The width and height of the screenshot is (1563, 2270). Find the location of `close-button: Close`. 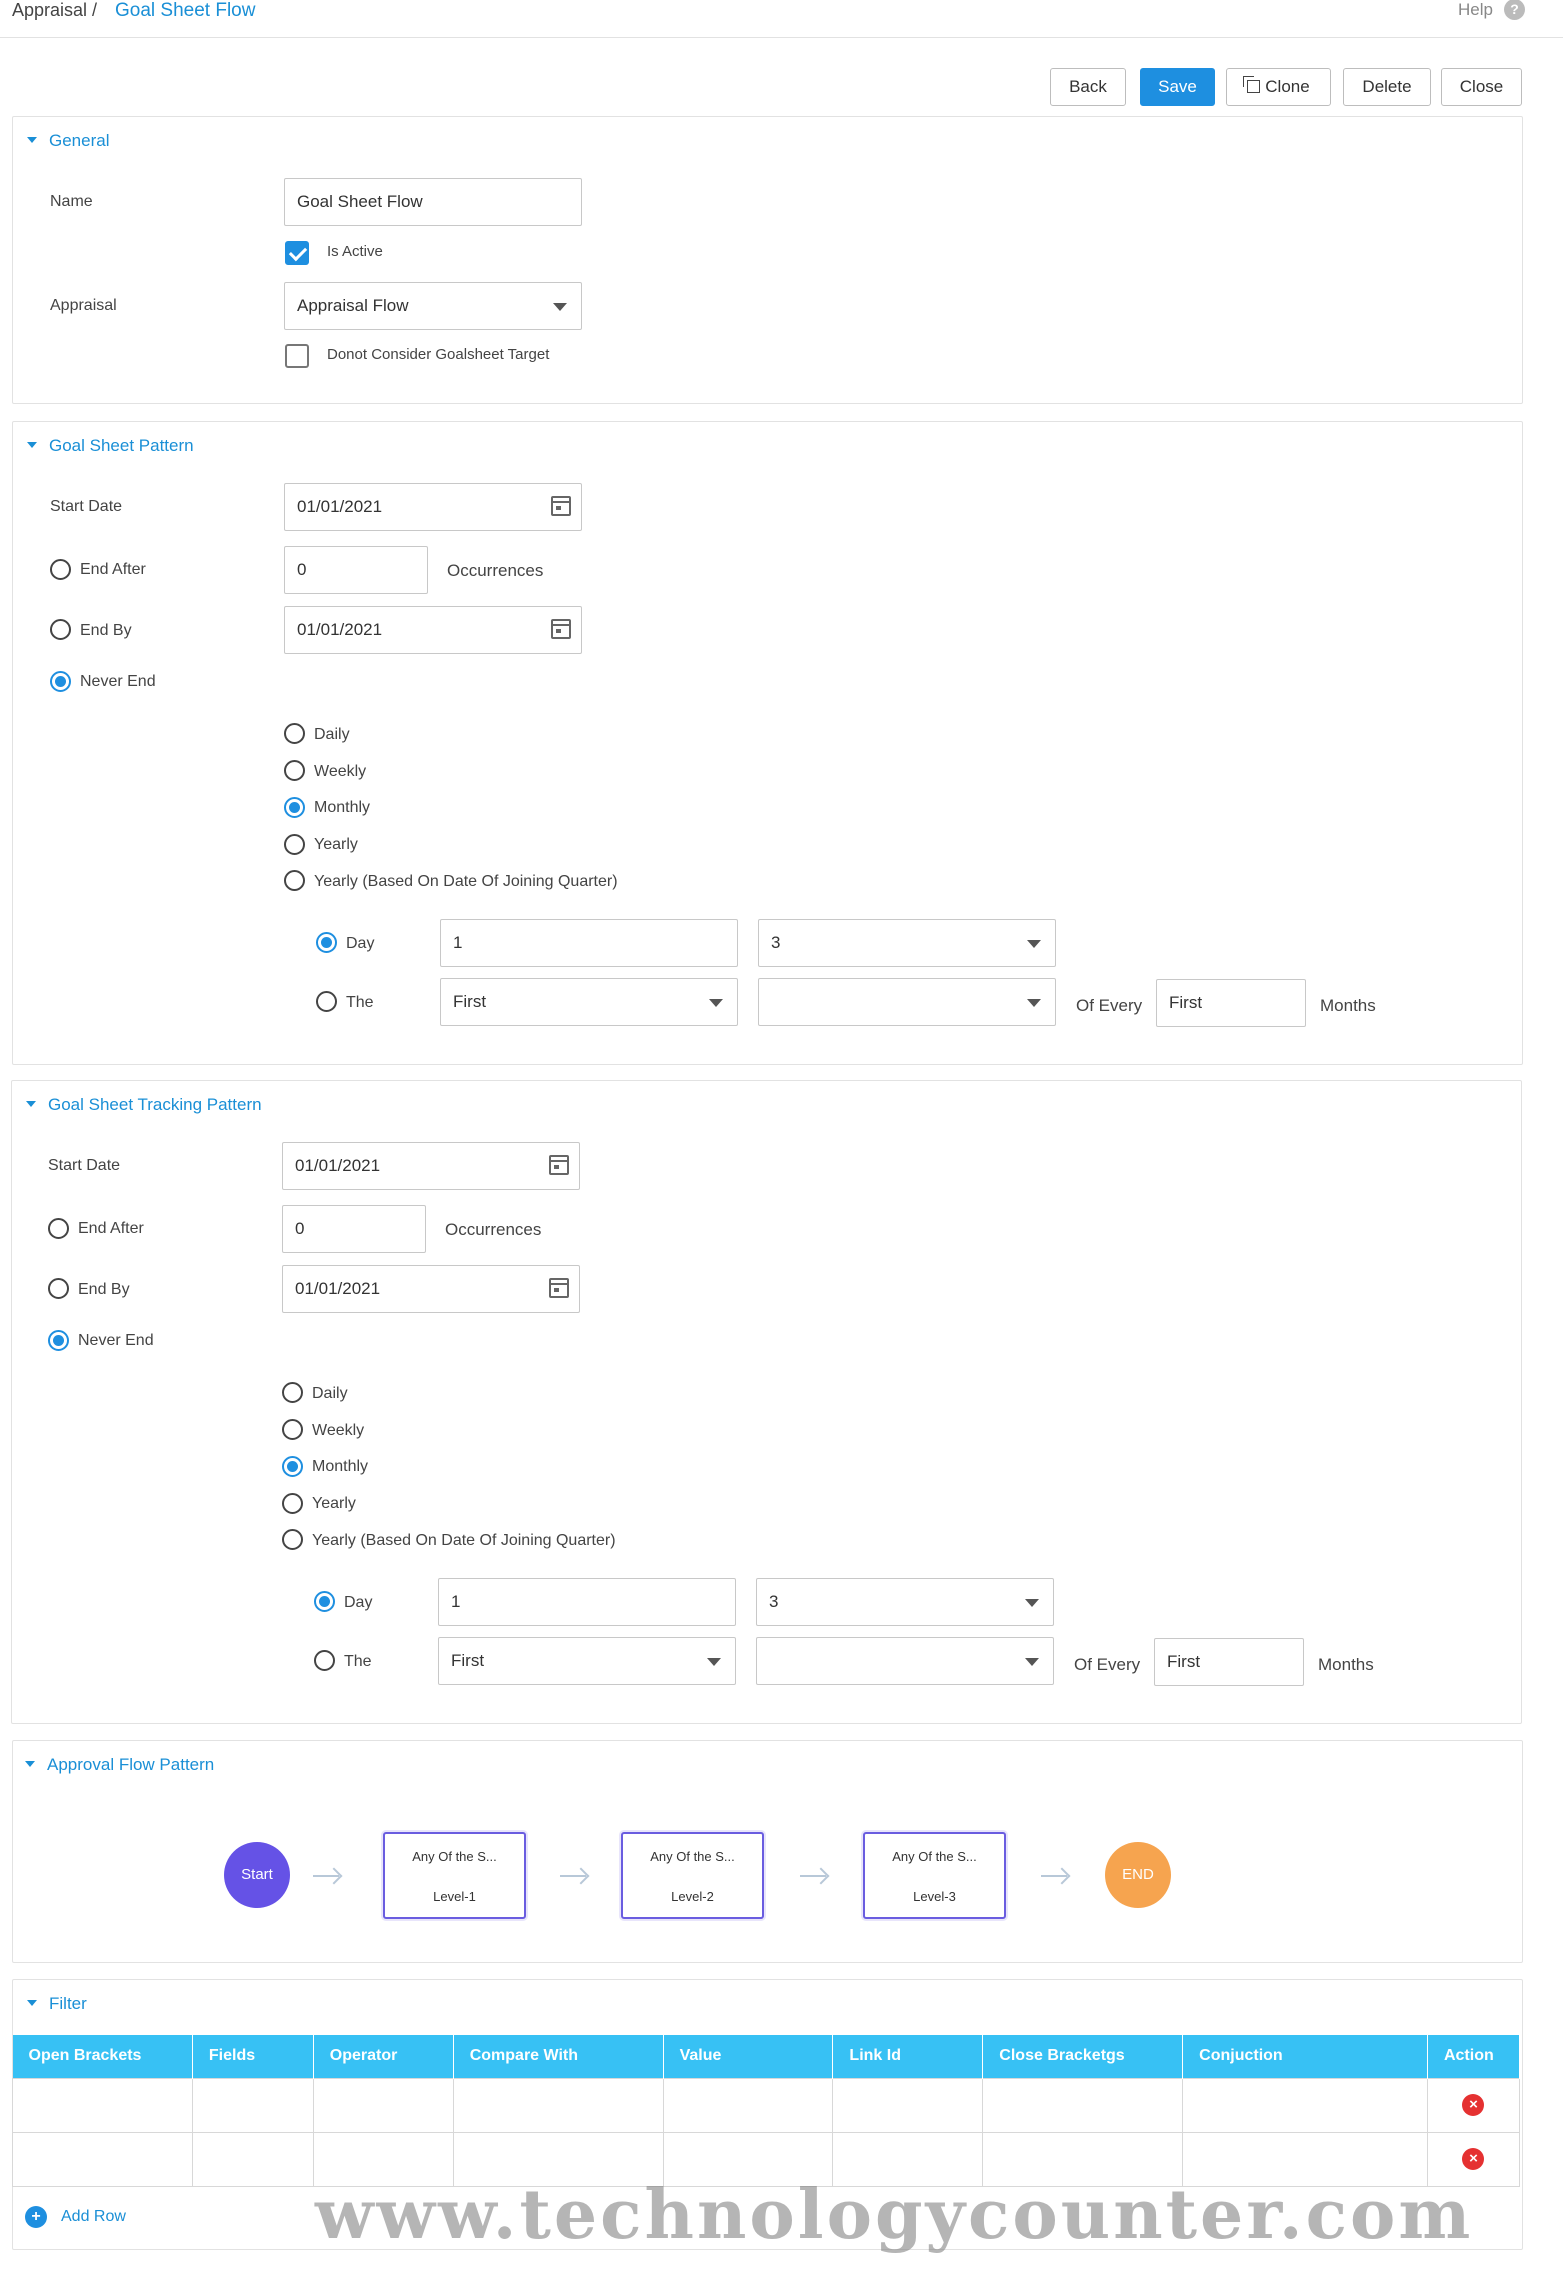

close-button: Close is located at coordinates (1481, 87).